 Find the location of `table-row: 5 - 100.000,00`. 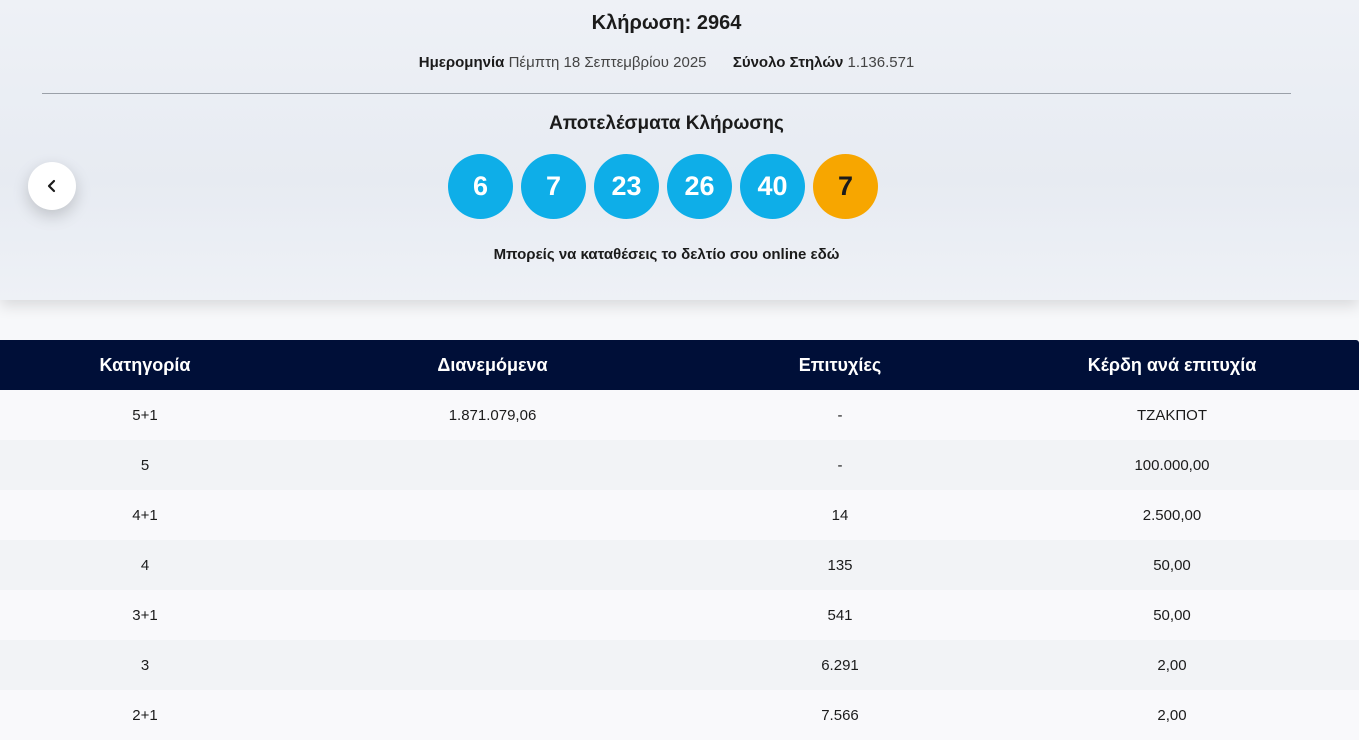

table-row: 5 - 100.000,00 is located at coordinates (679, 465).